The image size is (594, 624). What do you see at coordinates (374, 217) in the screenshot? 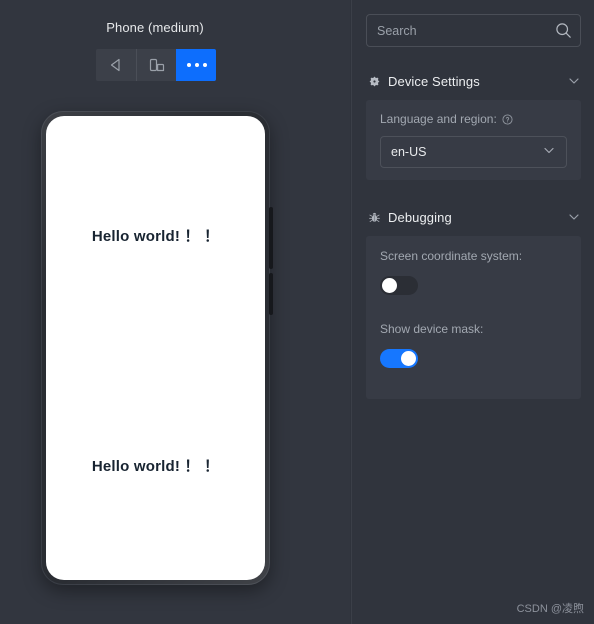
I see `bug-icon` at bounding box center [374, 217].